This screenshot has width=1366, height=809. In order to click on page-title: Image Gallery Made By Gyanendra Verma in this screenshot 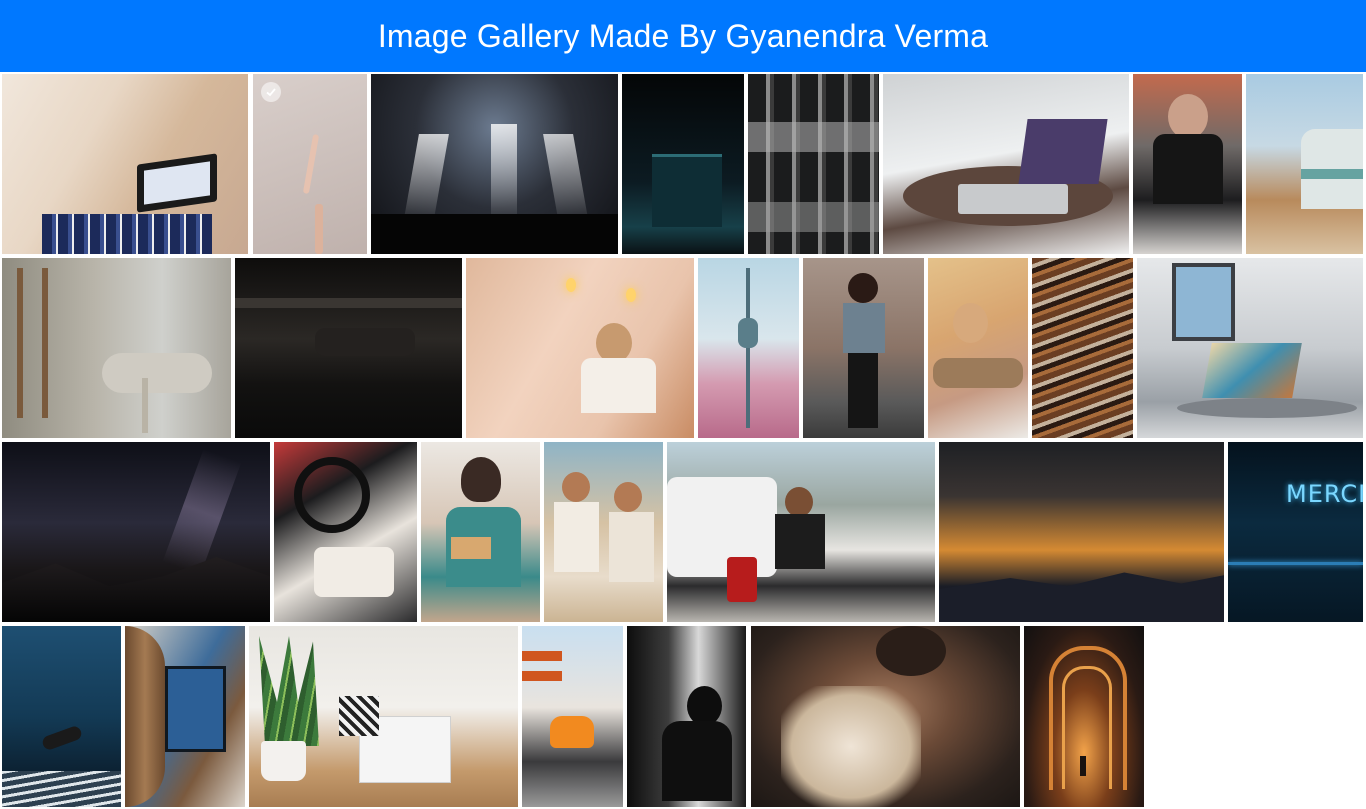, I will do `click(683, 35)`.